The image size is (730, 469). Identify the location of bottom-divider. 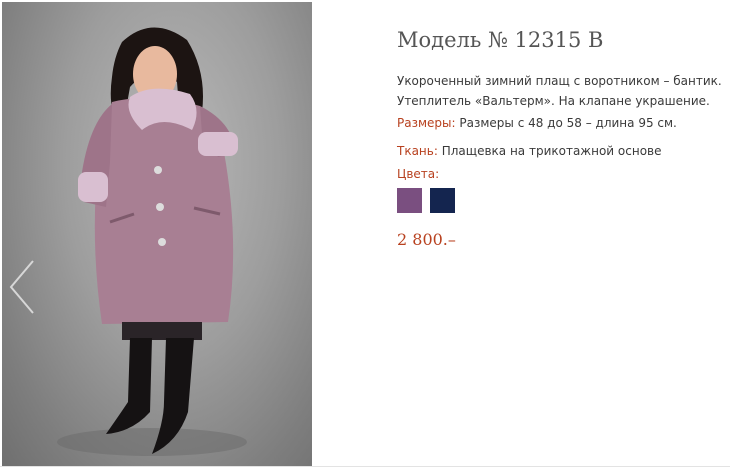
(365, 466).